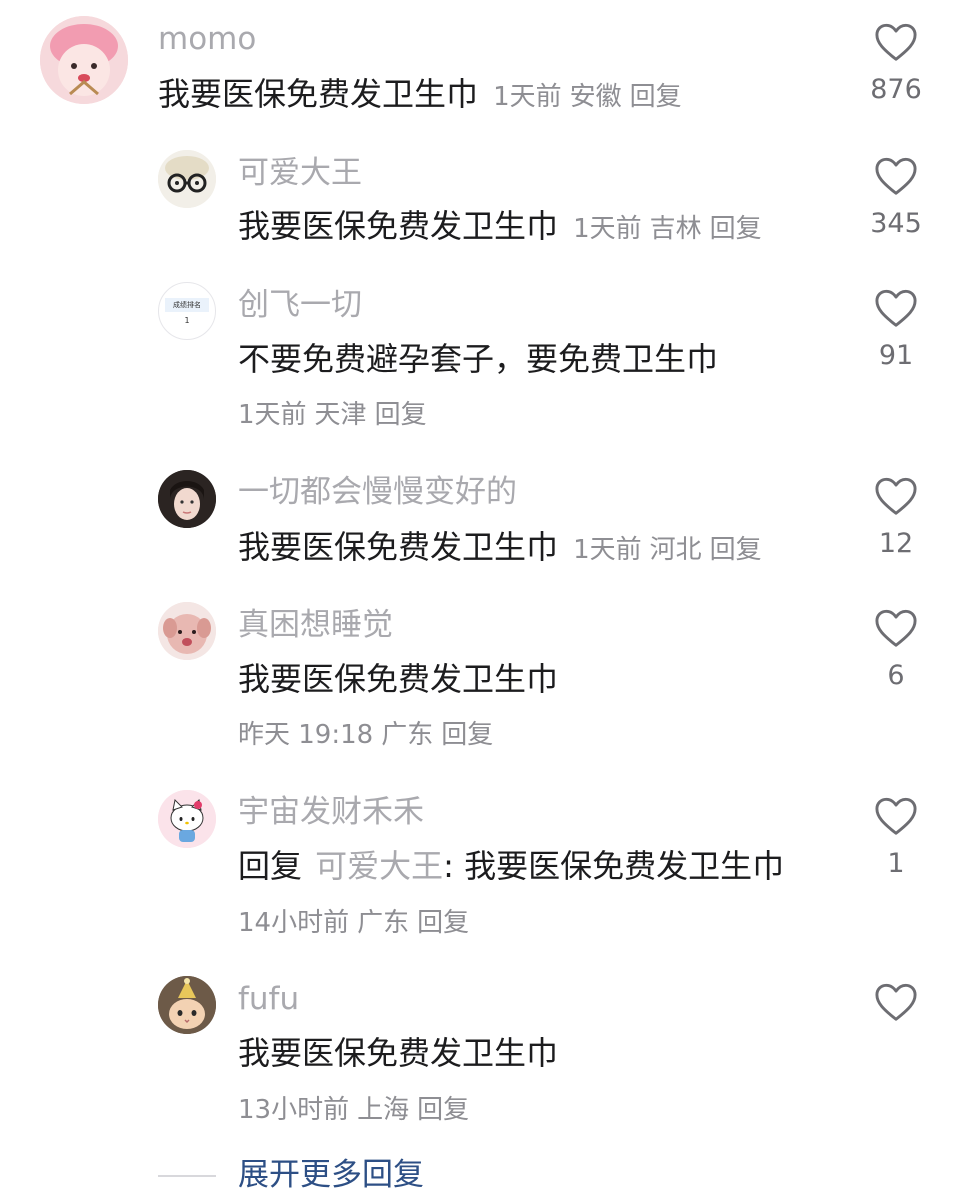 The image size is (960, 1200). I want to click on comment-body: 不要免费避孕套子，要免费卫生巾, so click(478, 359).